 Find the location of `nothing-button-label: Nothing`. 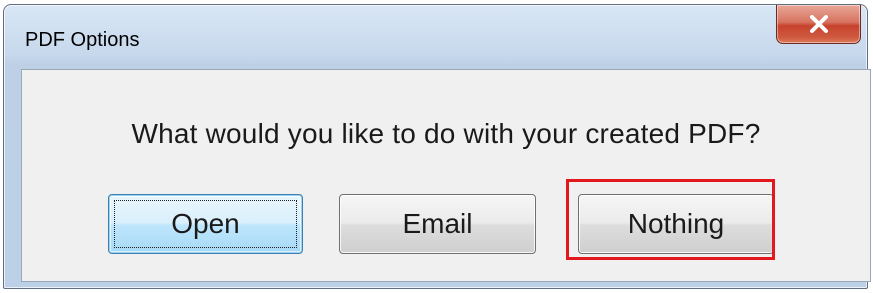

nothing-button-label: Nothing is located at coordinates (676, 223).